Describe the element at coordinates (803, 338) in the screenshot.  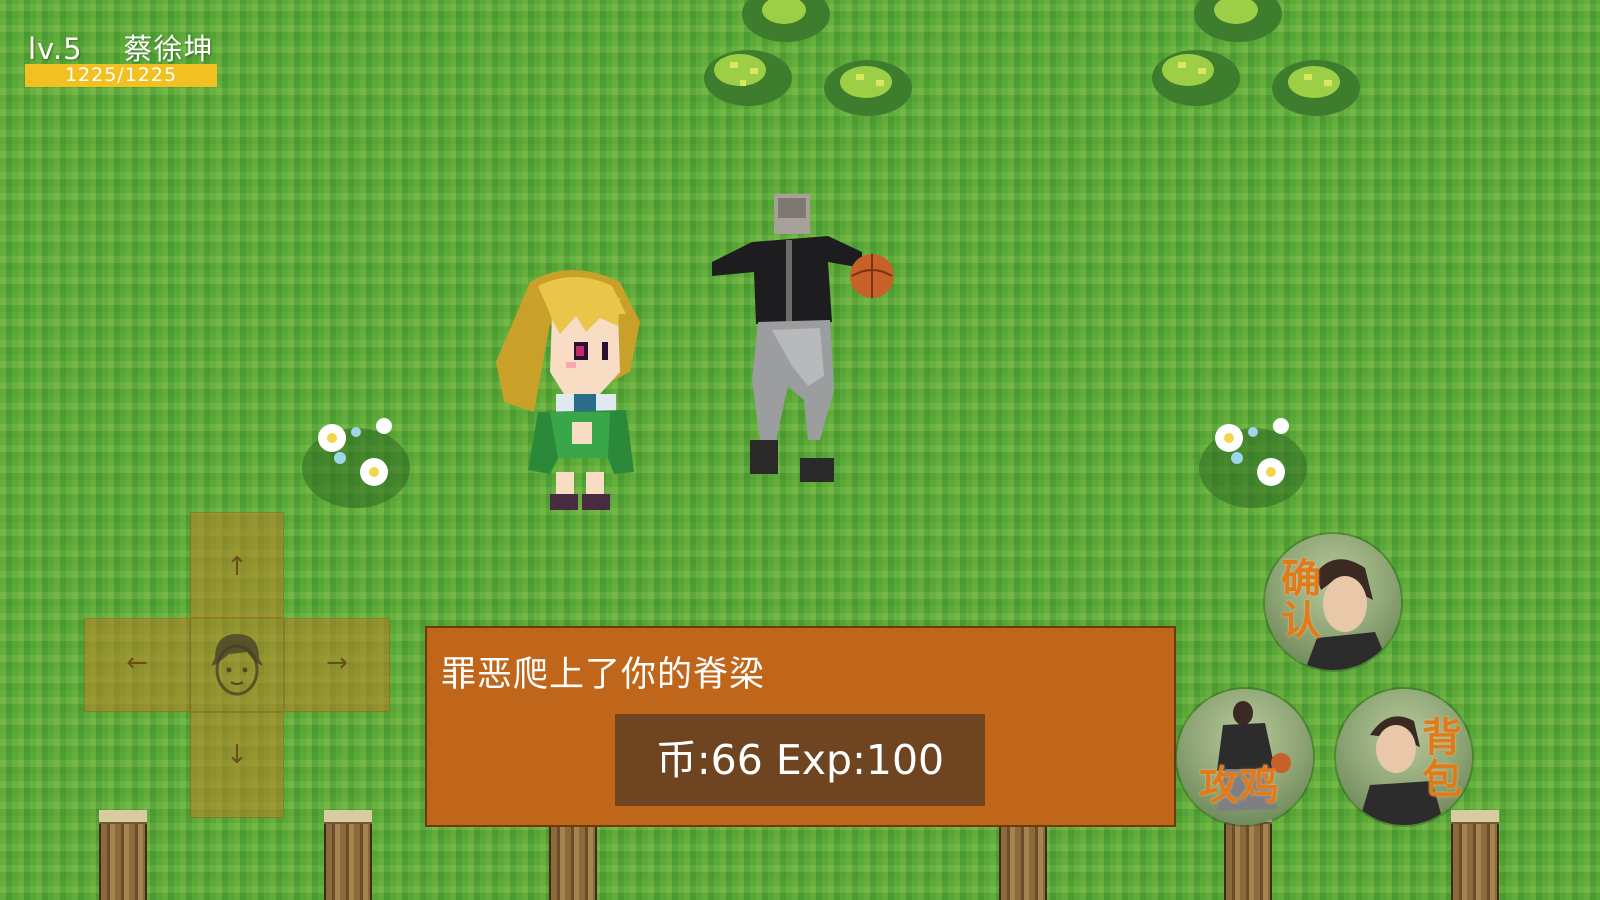
I see `basketball-player-sprite` at that location.